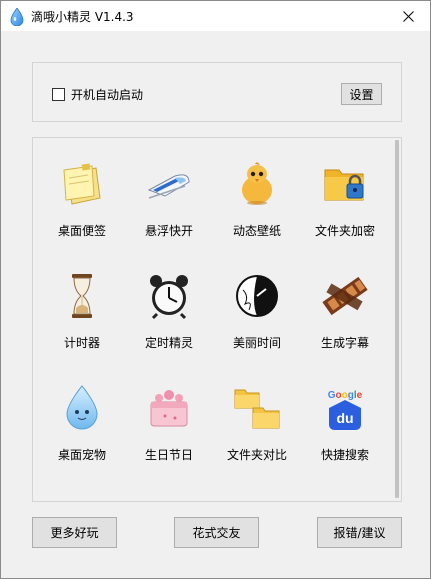 This screenshot has width=431, height=579. What do you see at coordinates (257, 322) in the screenshot?
I see `tool-beautiful-time: 美丽时间` at bounding box center [257, 322].